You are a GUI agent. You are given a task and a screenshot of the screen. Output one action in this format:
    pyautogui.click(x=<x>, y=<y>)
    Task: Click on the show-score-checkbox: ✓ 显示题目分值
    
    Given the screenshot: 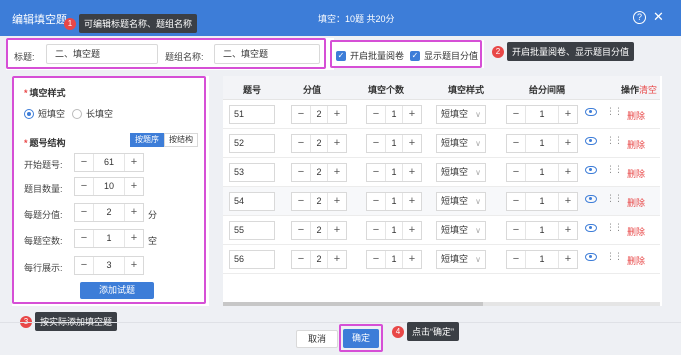 What is the action you would take?
    pyautogui.click(x=444, y=55)
    